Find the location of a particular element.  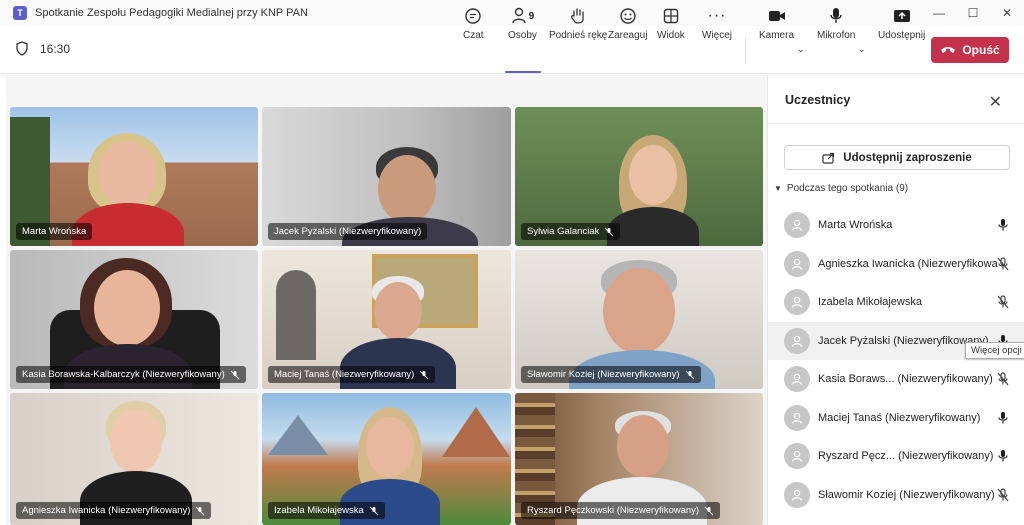

camera-button: Kamera is located at coordinates (776, 26).